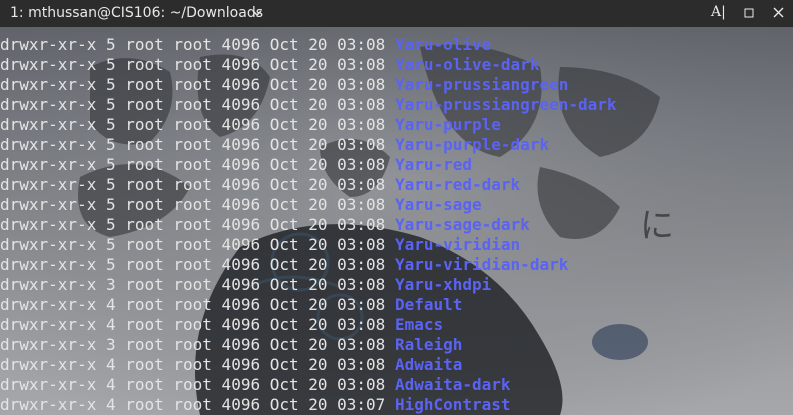 The image size is (793, 415). What do you see at coordinates (396, 13) in the screenshot?
I see `title-bar: 1: mthussan@CIS106: ~/Downloads A|` at bounding box center [396, 13].